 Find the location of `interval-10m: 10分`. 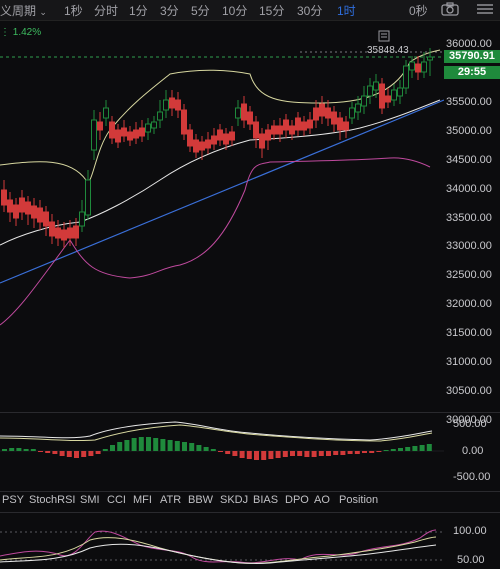

interval-10m: 10分 is located at coordinates (234, 10).